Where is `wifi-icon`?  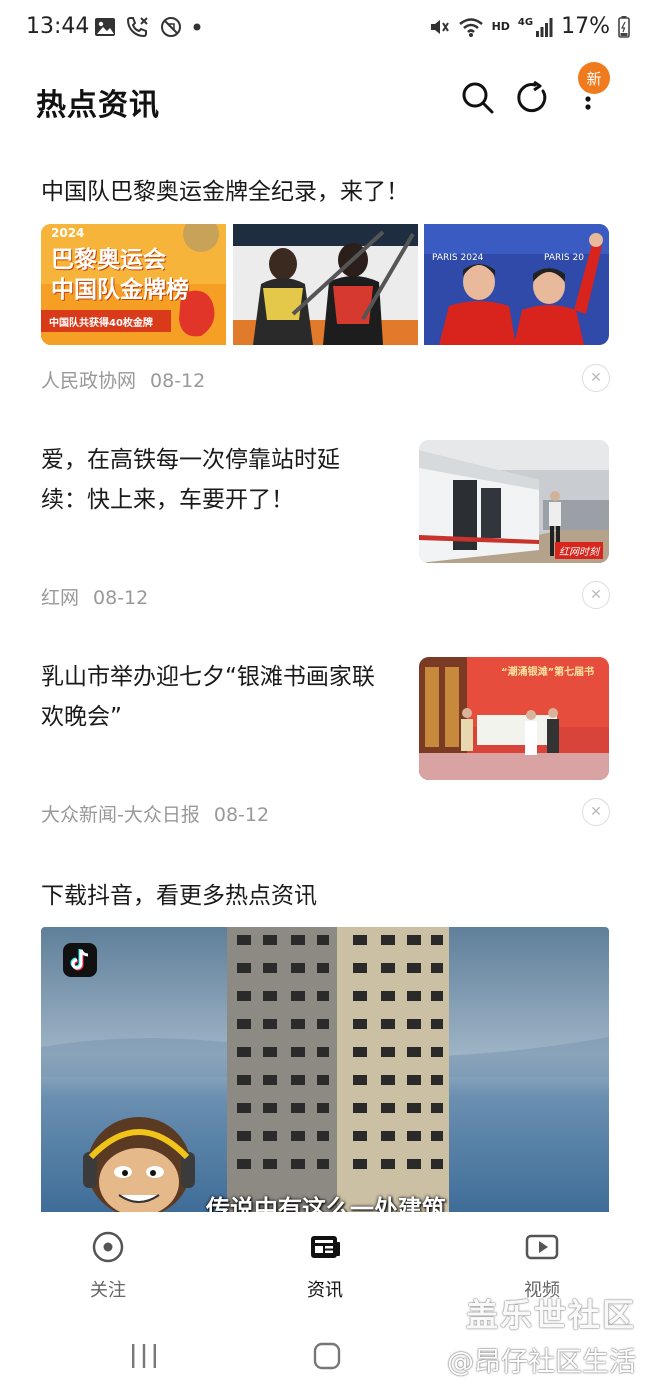 wifi-icon is located at coordinates (470, 27).